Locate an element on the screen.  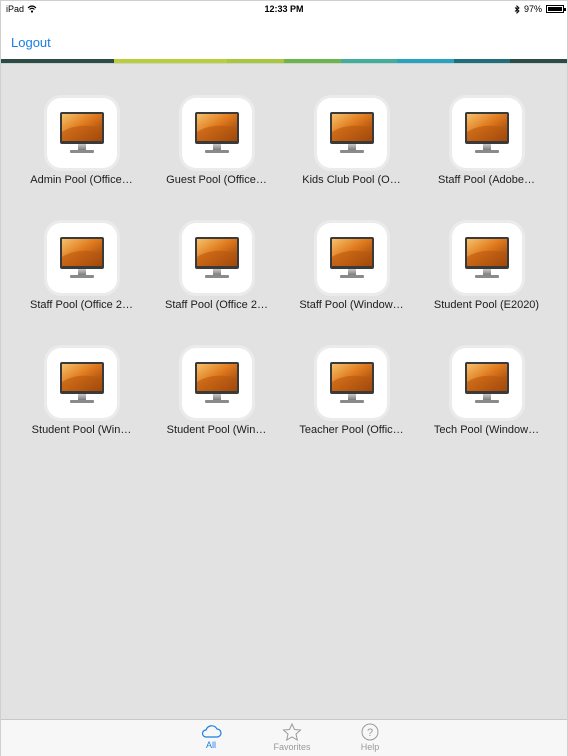
clock: 12:33 PM is located at coordinates (284, 9).